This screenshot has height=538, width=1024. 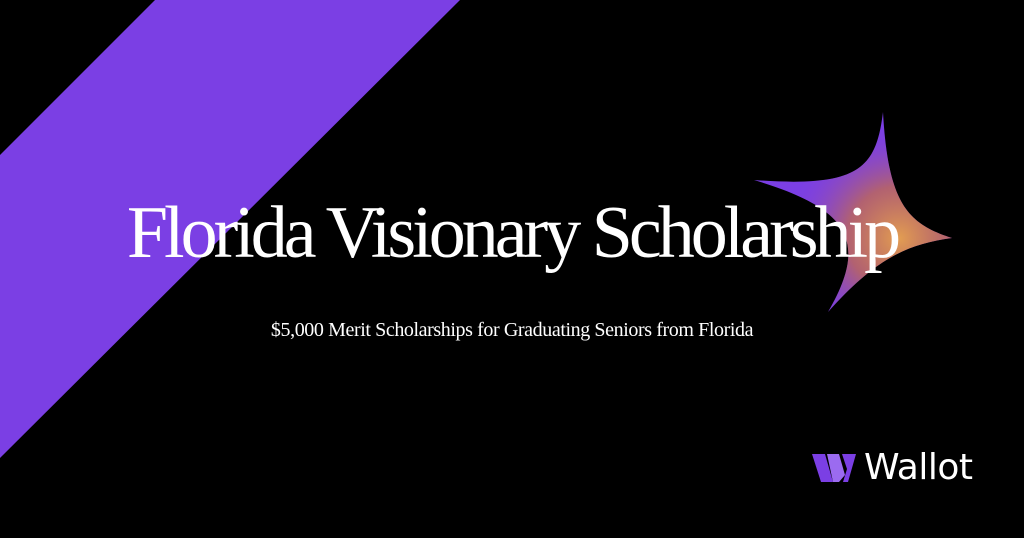 What do you see at coordinates (834, 468) in the screenshot?
I see `wallot-logo-icon` at bounding box center [834, 468].